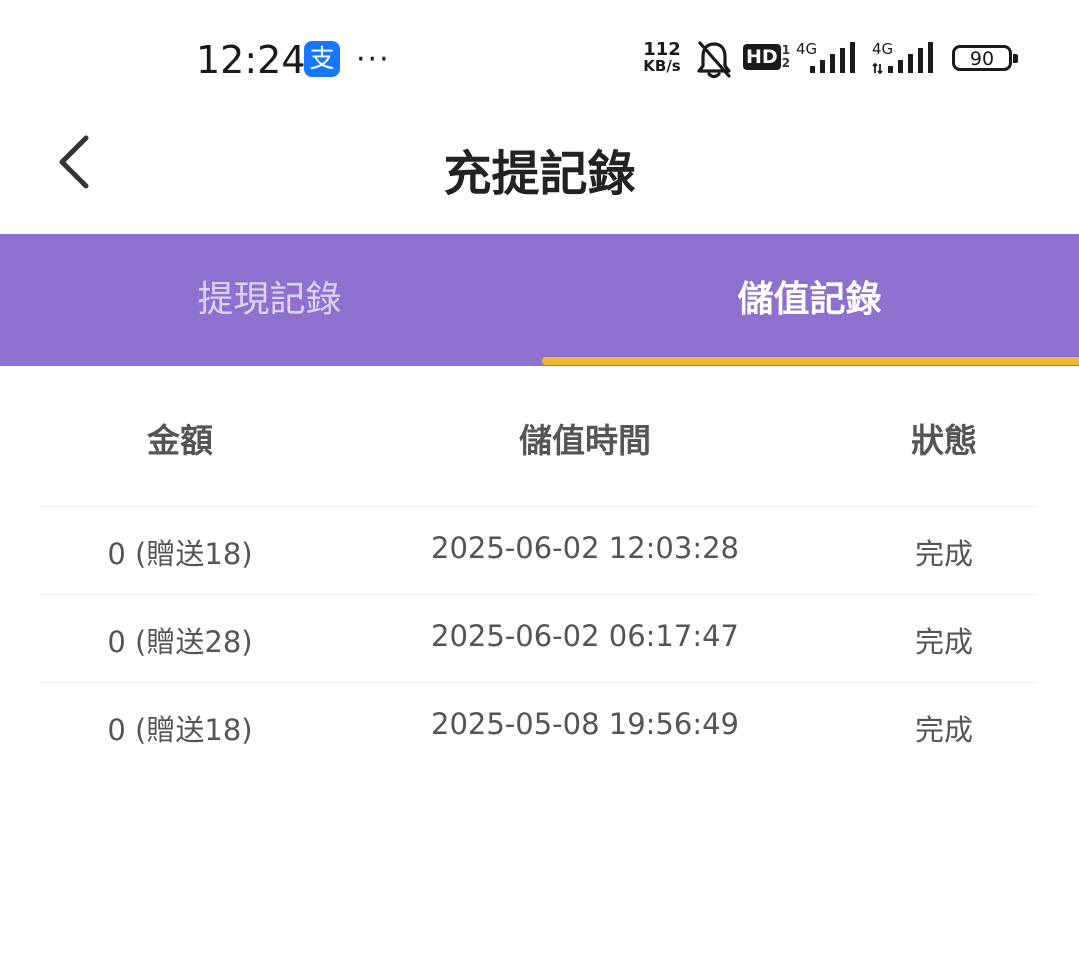  Describe the element at coordinates (662, 49) in the screenshot. I see `network-speed-value: 112` at that location.